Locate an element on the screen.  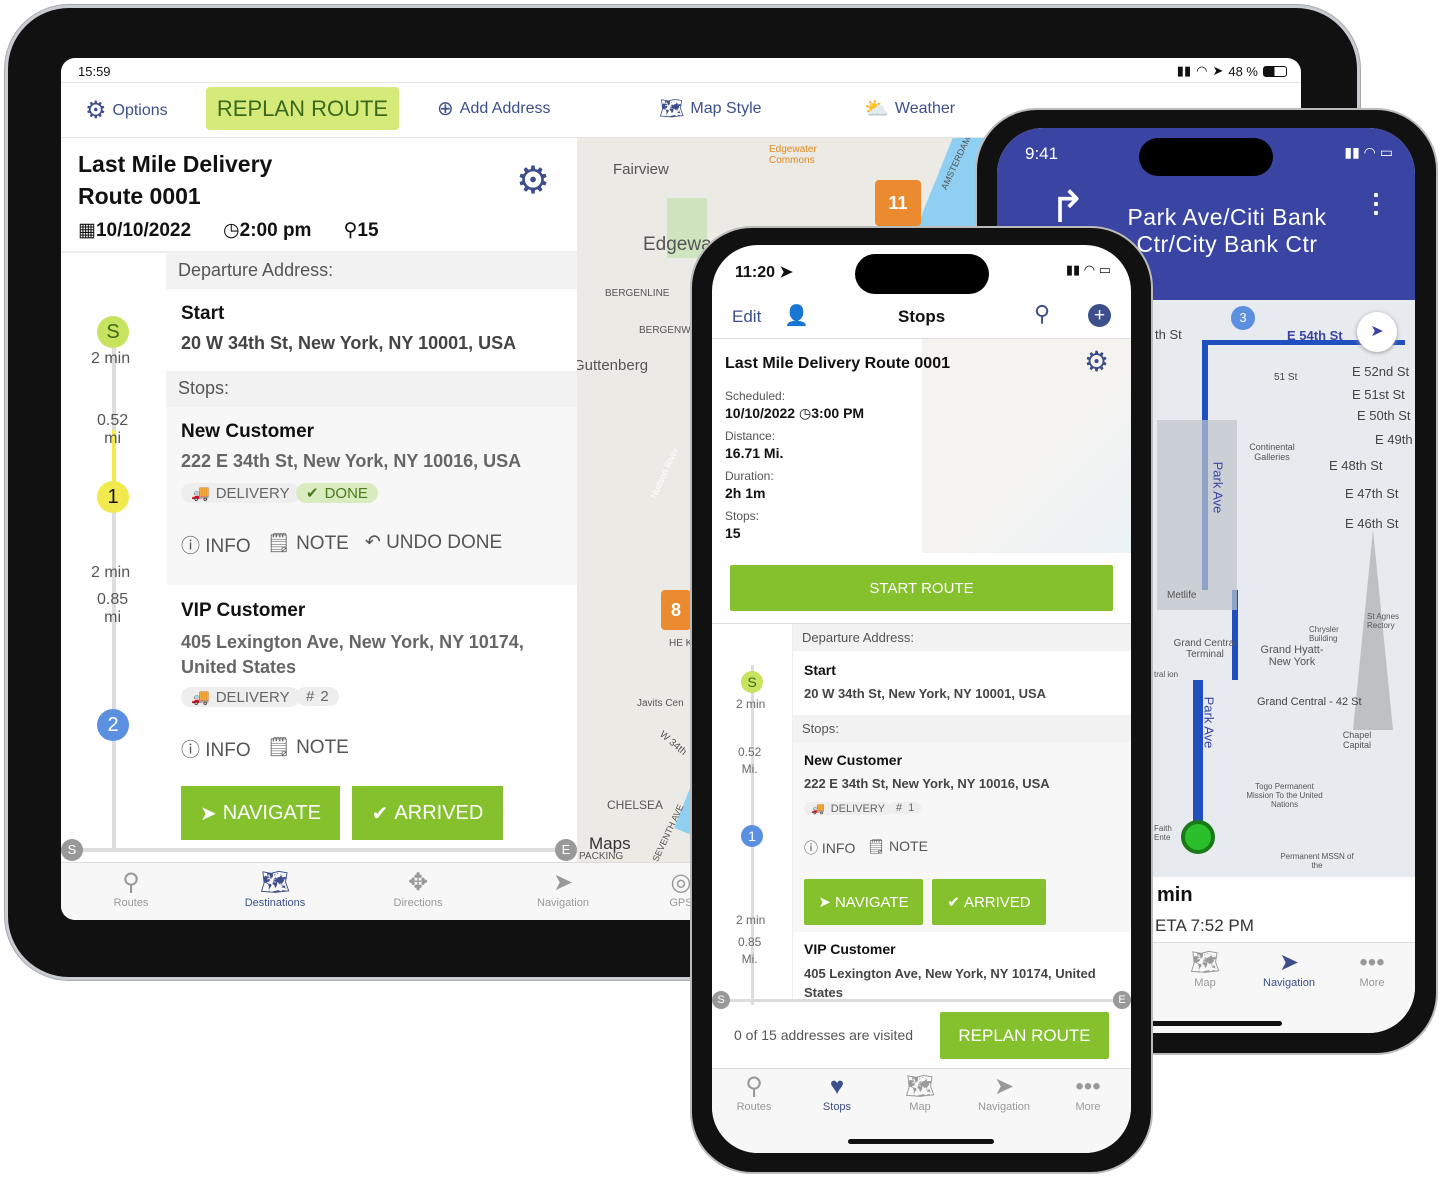
delivery-badge: 🚚 DELIVERY is located at coordinates (848, 808).